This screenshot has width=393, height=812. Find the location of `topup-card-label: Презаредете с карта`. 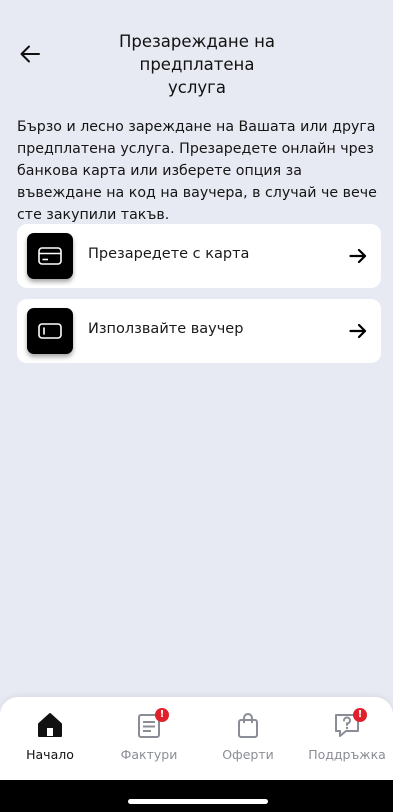

topup-card-label: Презаредете с карта is located at coordinates (169, 254).